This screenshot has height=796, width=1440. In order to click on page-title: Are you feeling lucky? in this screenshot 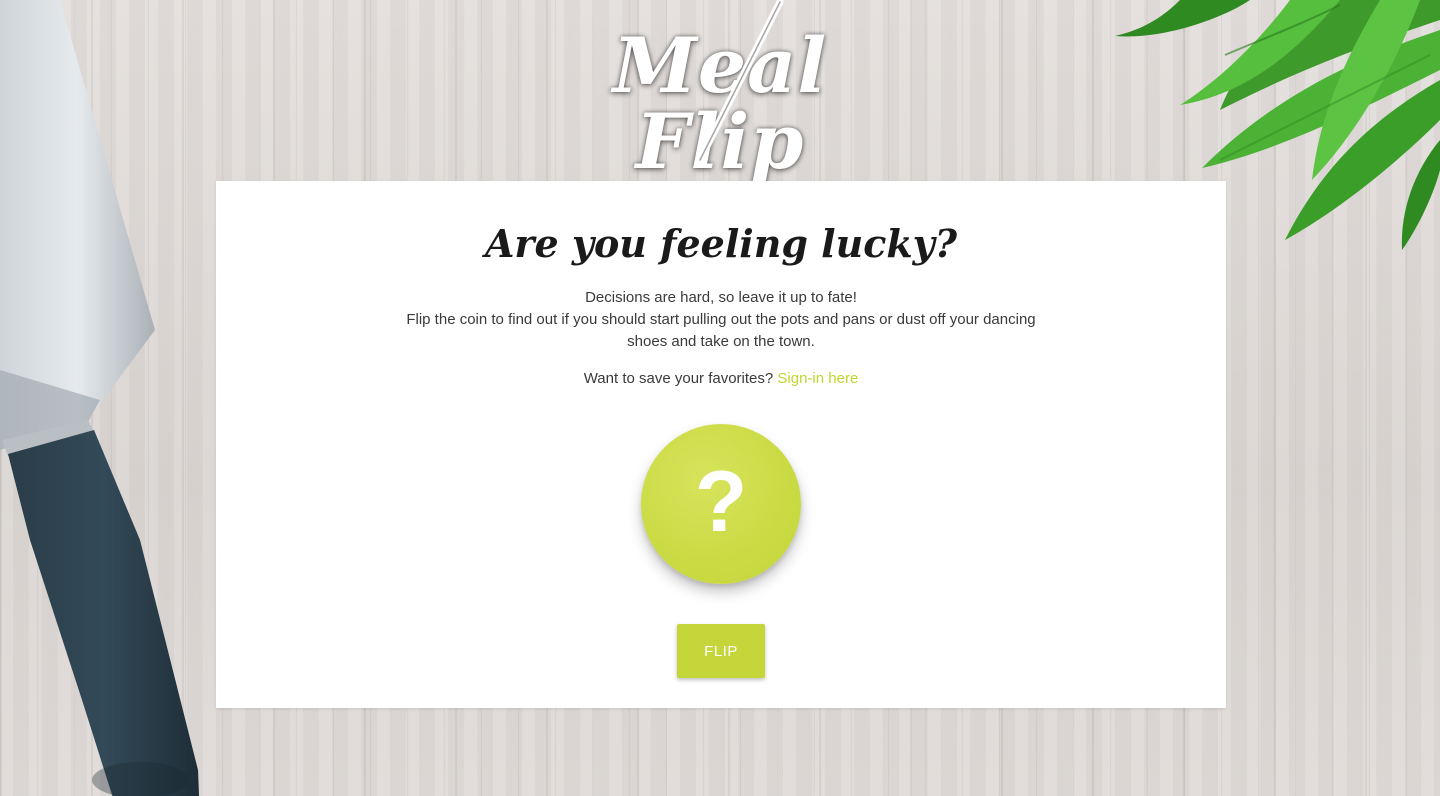, I will do `click(721, 243)`.